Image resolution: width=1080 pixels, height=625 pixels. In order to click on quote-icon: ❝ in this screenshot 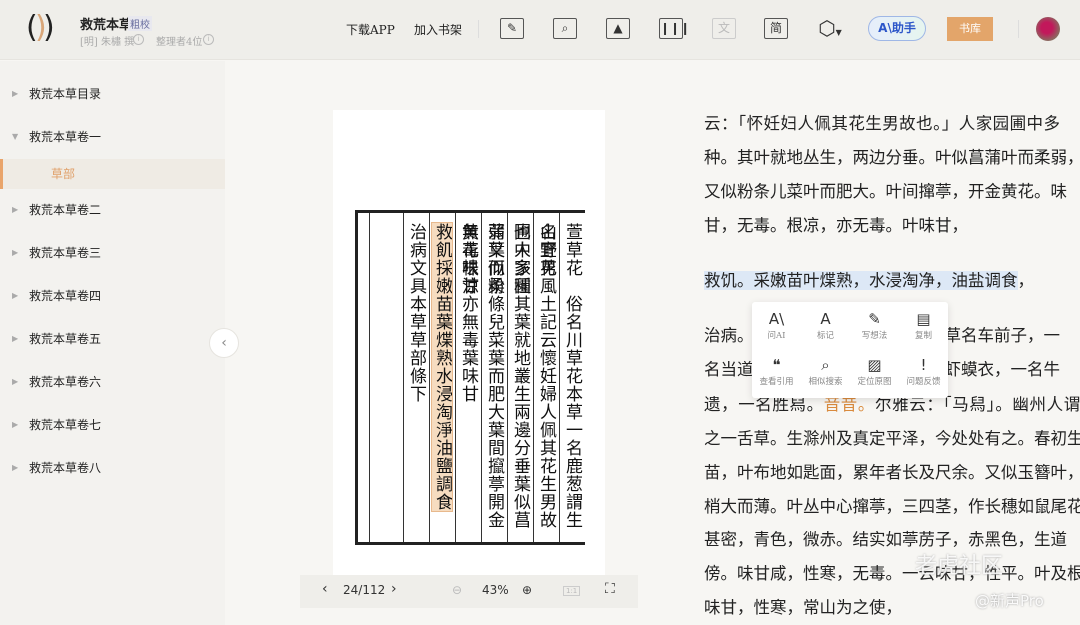, I will do `click(776, 365)`.